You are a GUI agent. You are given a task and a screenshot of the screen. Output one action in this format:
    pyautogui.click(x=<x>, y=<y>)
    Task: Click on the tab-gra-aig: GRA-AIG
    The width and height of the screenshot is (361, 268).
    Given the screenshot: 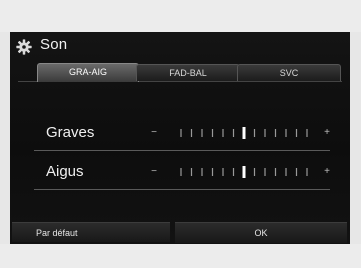 What is the action you would take?
    pyautogui.click(x=88, y=72)
    